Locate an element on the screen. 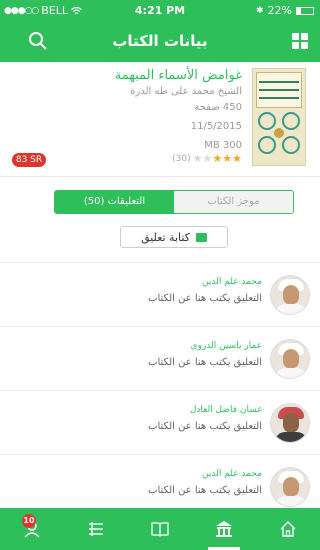 This screenshot has width=320, height=550. battery-icon is located at coordinates (305, 10).